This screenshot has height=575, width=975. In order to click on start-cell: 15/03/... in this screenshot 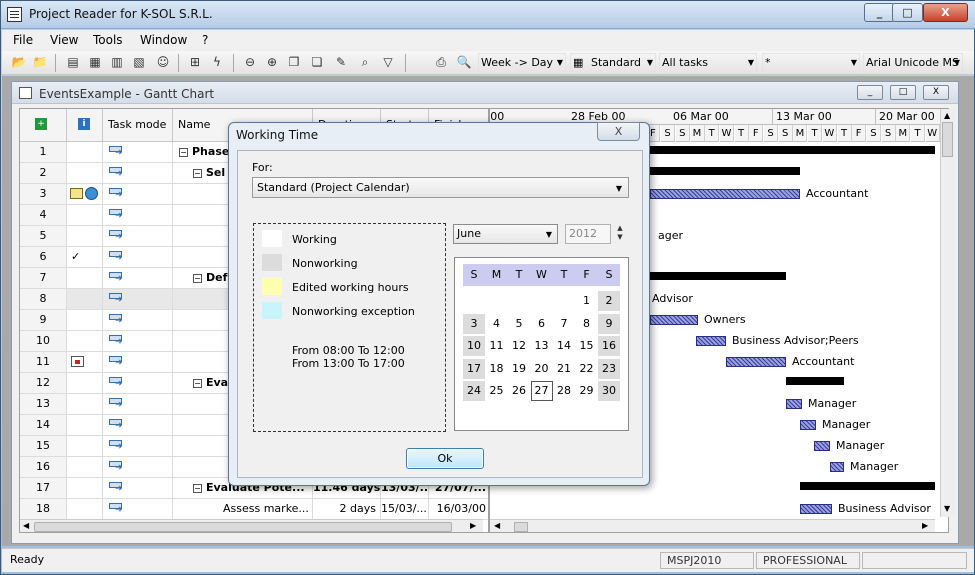, I will do `click(405, 509)`.